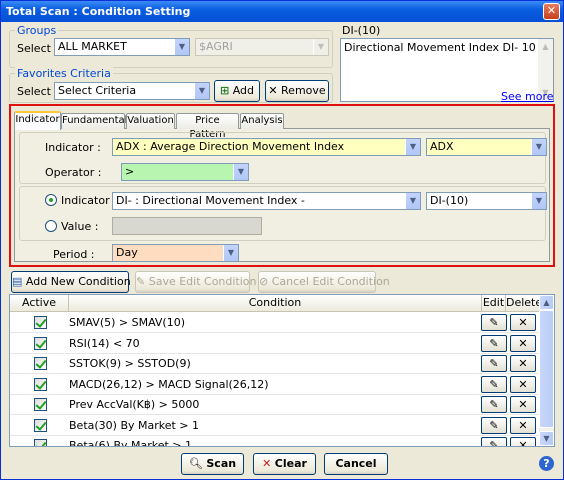 This screenshot has width=564, height=480. Describe the element at coordinates (51, 200) in the screenshot. I see `indicator-radio` at that location.